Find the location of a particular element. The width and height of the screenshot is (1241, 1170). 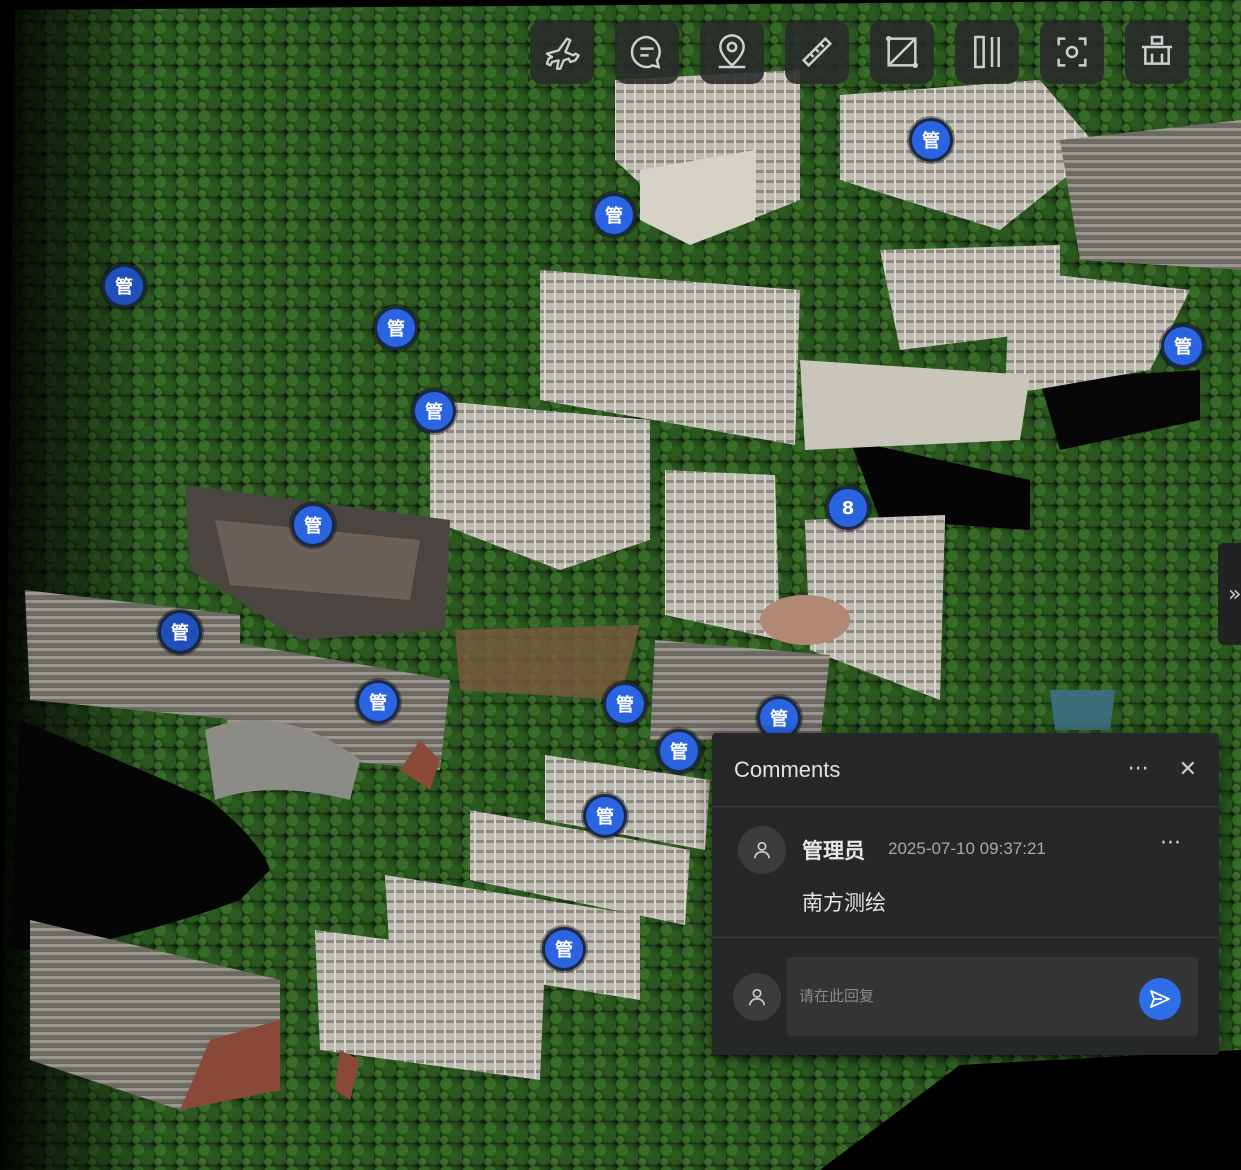

send-icon is located at coordinates (1160, 999).